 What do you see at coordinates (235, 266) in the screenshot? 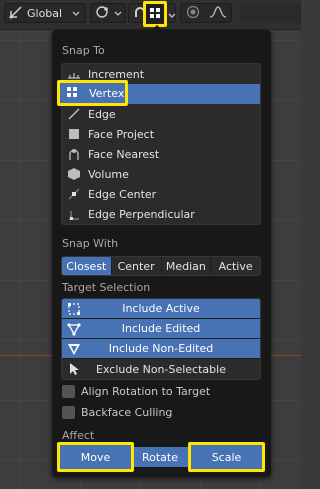
I see `snap-with-active: Active` at bounding box center [235, 266].